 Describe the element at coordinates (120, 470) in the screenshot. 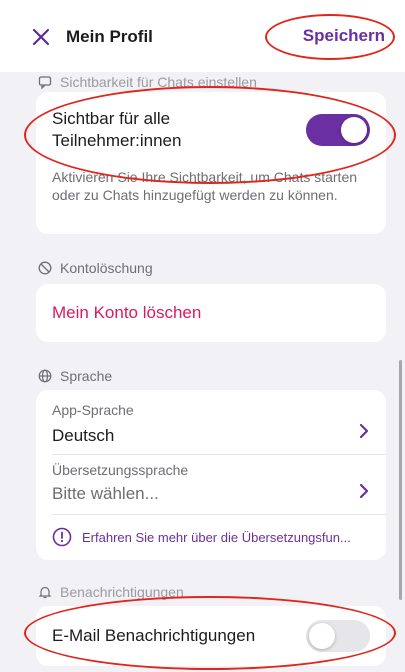

I see `translation-language-label: Übersetzungssprache` at that location.